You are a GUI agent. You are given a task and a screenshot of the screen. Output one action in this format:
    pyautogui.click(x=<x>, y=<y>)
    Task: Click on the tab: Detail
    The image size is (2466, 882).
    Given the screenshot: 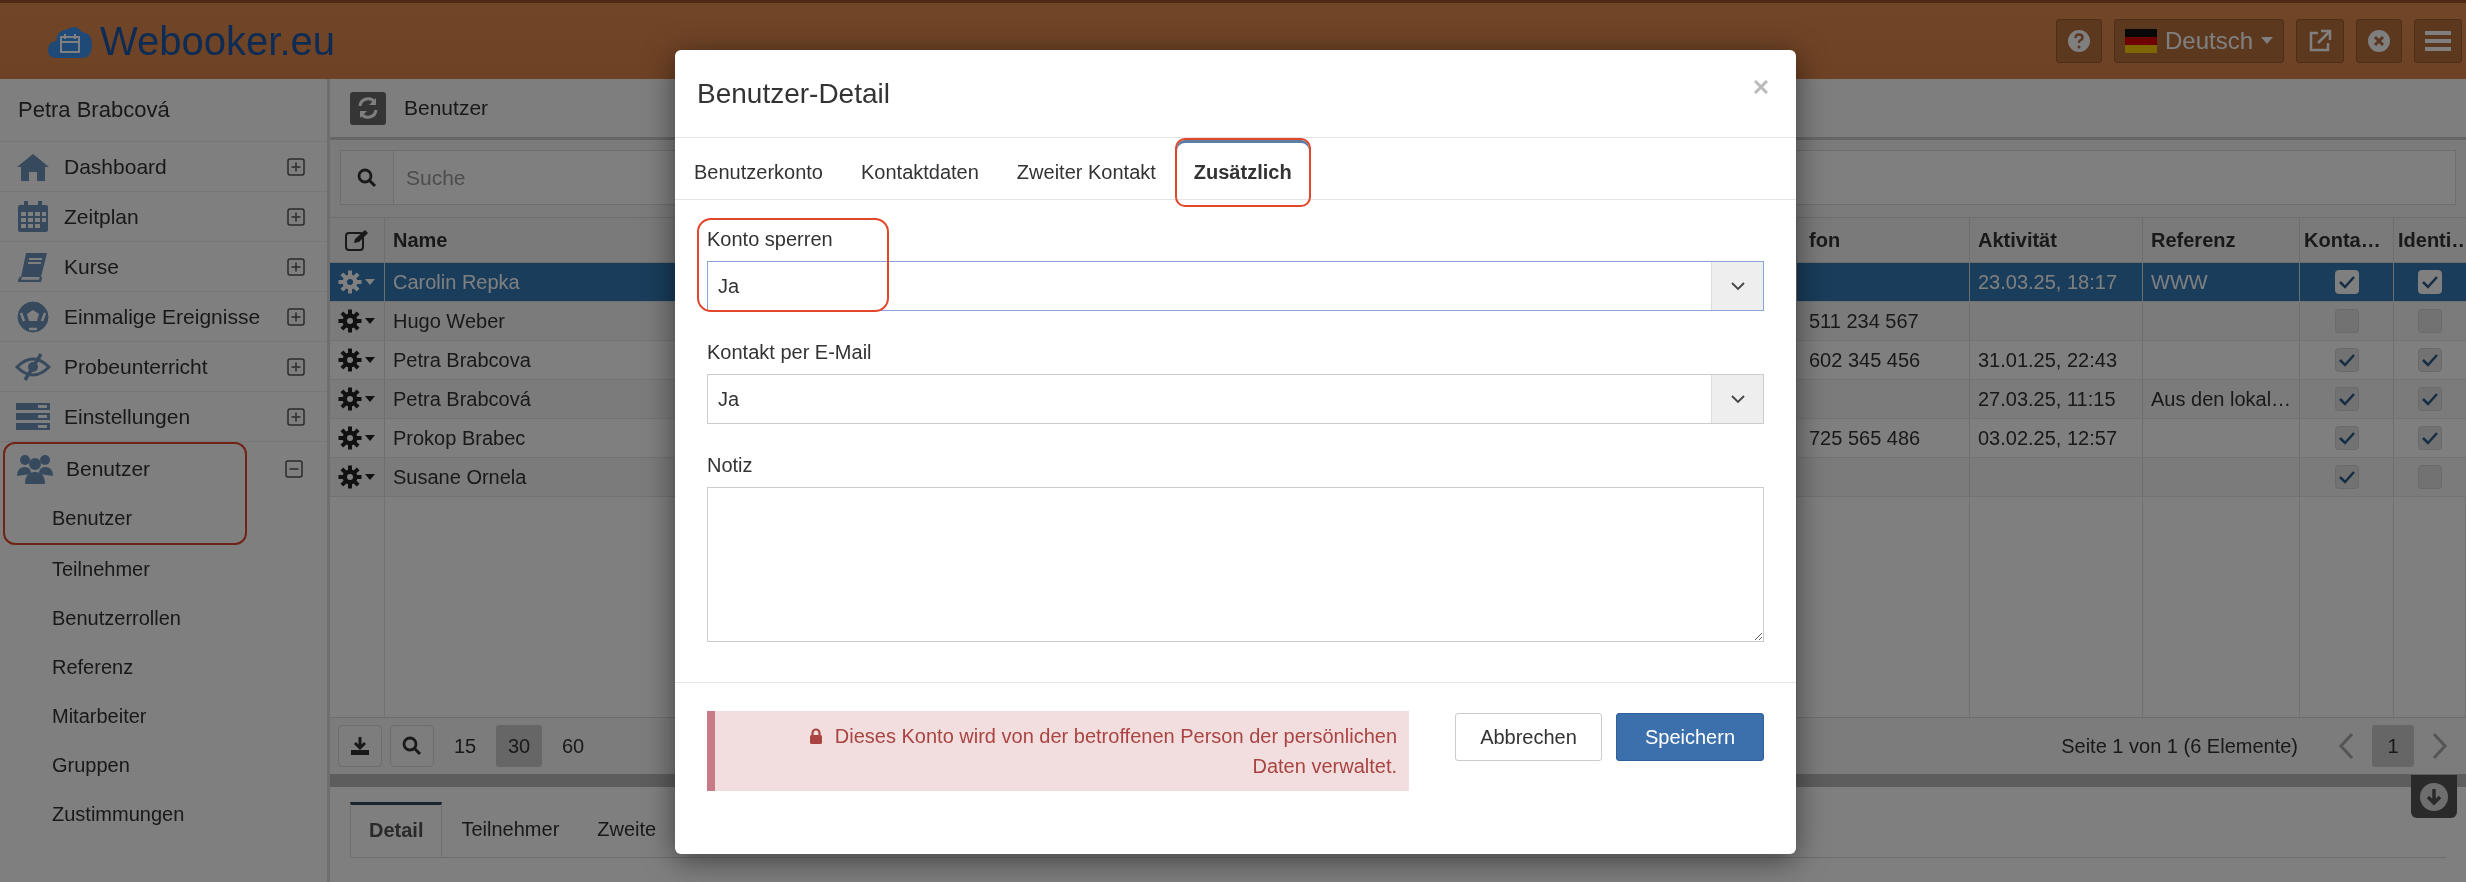 What is the action you would take?
    pyautogui.click(x=396, y=829)
    